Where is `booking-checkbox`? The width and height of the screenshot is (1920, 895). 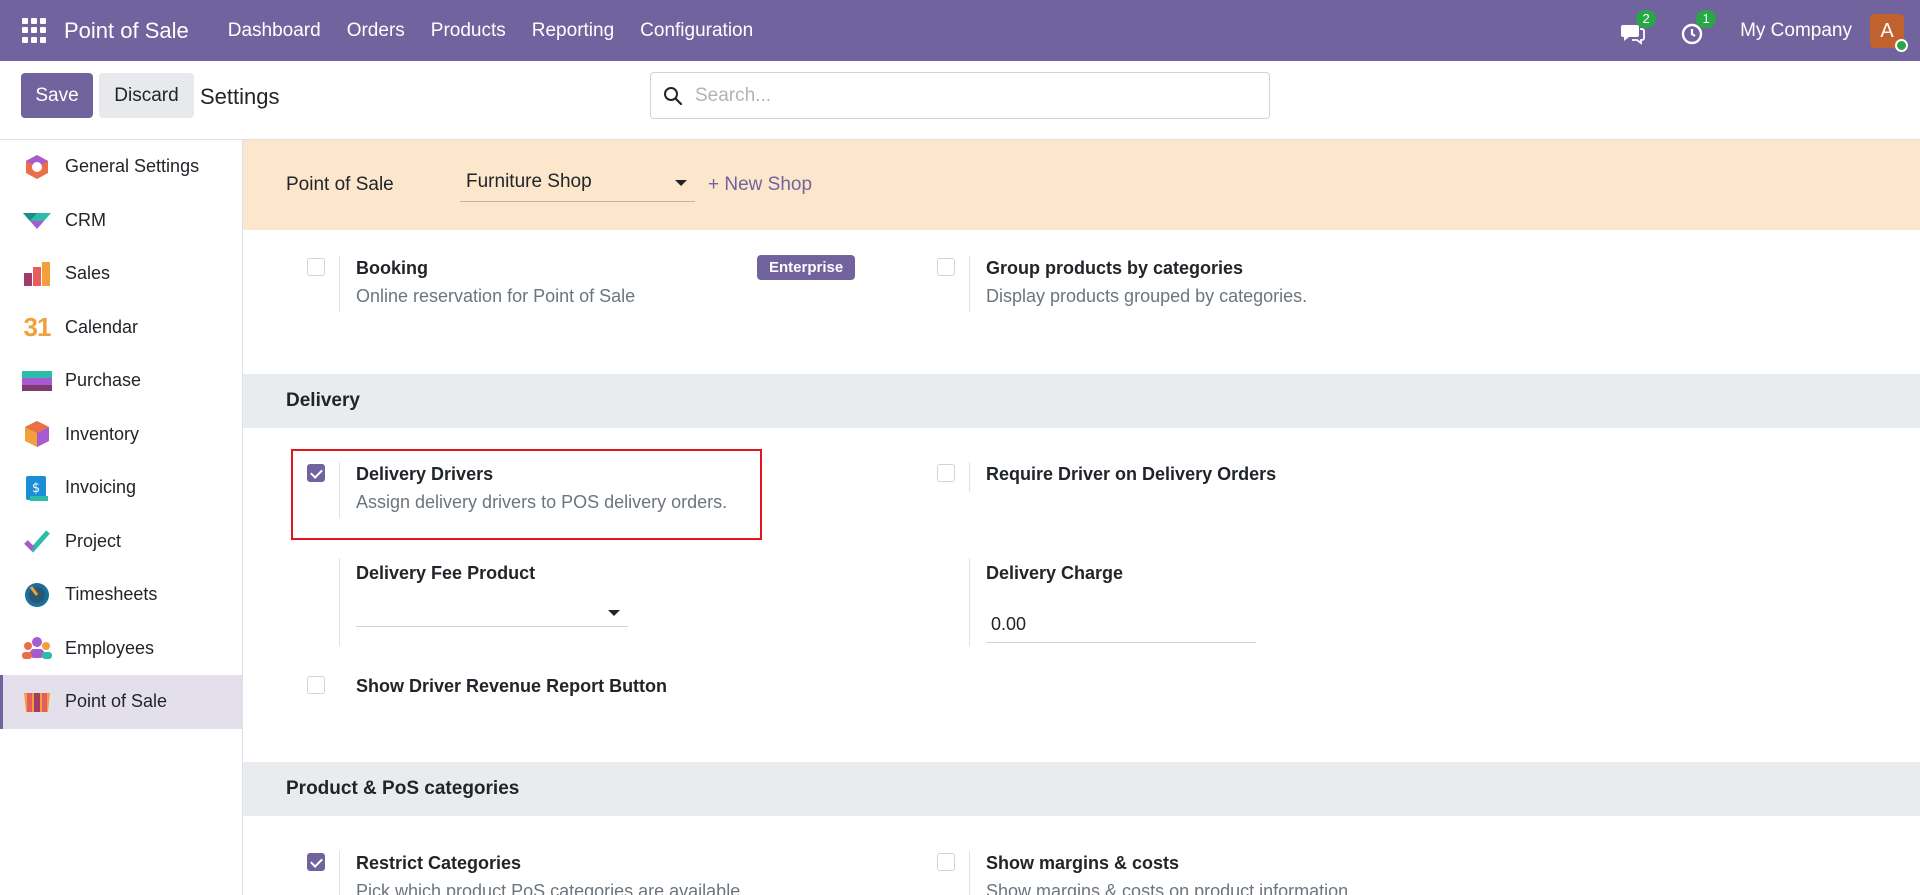
booking-checkbox is located at coordinates (316, 267).